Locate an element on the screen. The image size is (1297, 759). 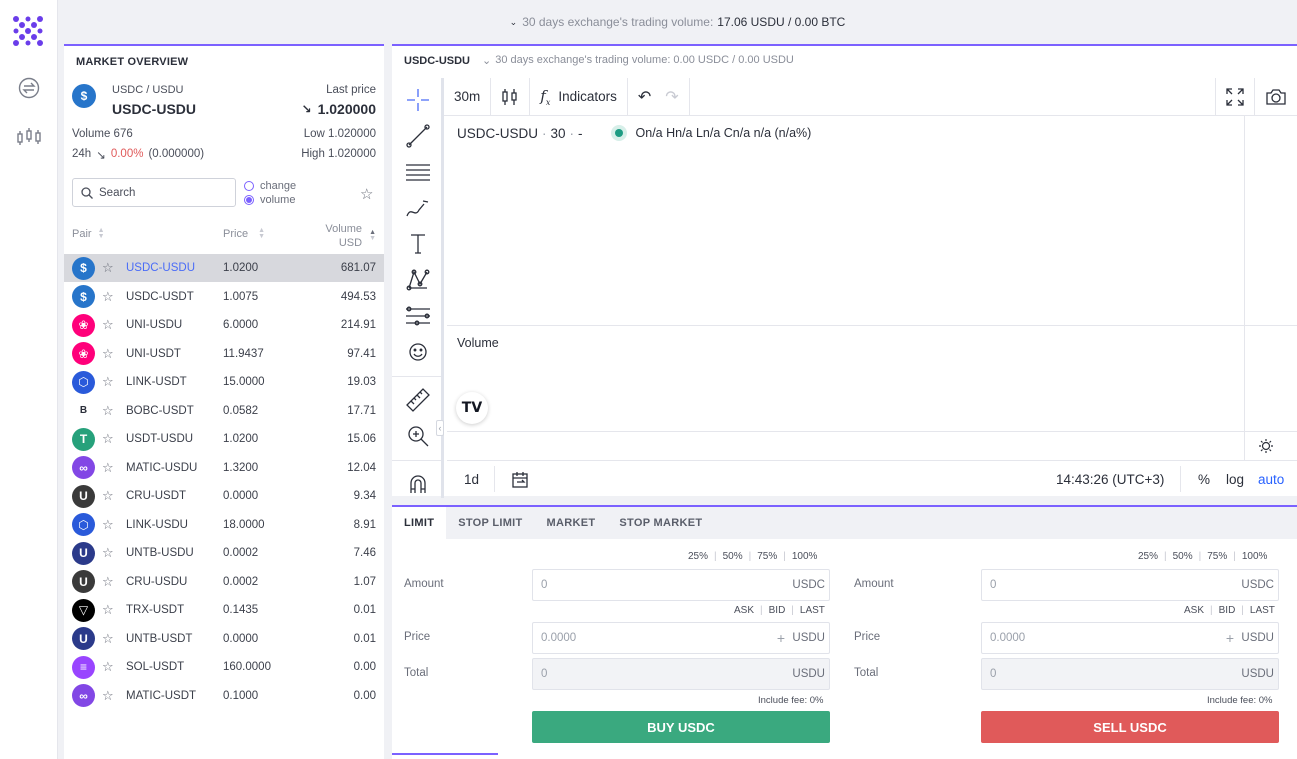
pair-row: $ ☆ USDC-USDT 1.0075 494.53 is located at coordinates (224, 297).